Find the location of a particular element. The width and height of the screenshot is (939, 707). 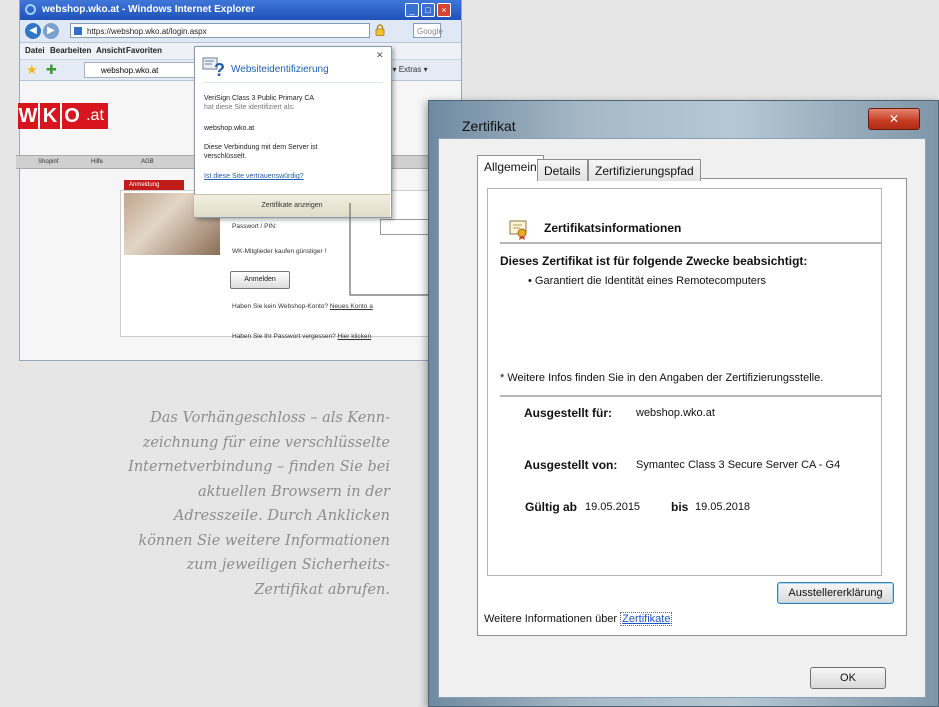

popup-encrypted-line1: Diese Verbindung mit dem Server ist is located at coordinates (261, 147).